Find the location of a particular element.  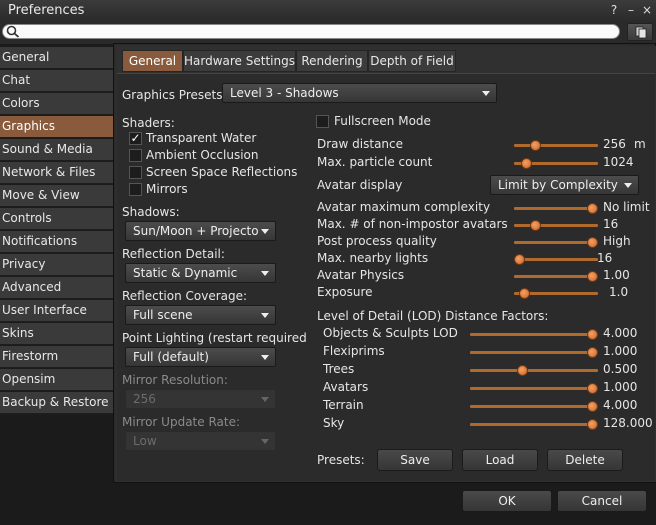

lod-slider-trees-track is located at coordinates (534, 370).